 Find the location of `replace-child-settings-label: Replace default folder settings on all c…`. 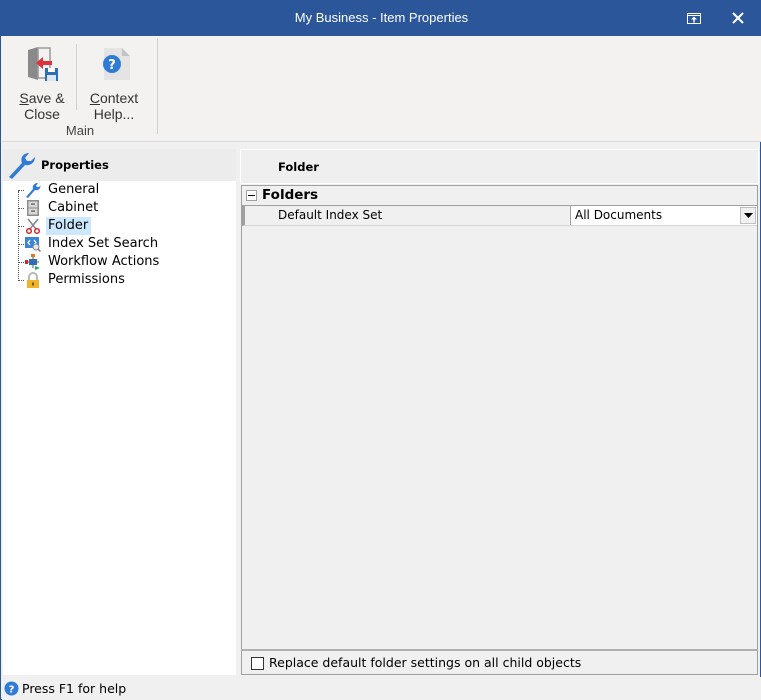

replace-child-settings-label: Replace default folder settings on all c… is located at coordinates (425, 662).